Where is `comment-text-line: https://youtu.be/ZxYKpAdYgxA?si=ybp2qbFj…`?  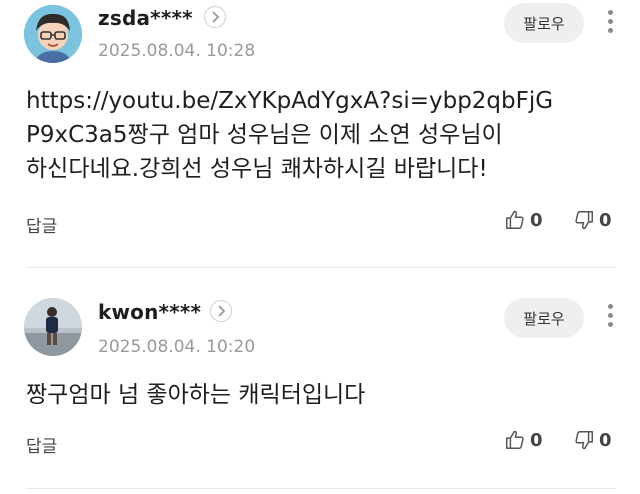
comment-text-line: https://youtu.be/ZxYKpAdYgxA?si=ybp2qbFj… is located at coordinates (290, 101).